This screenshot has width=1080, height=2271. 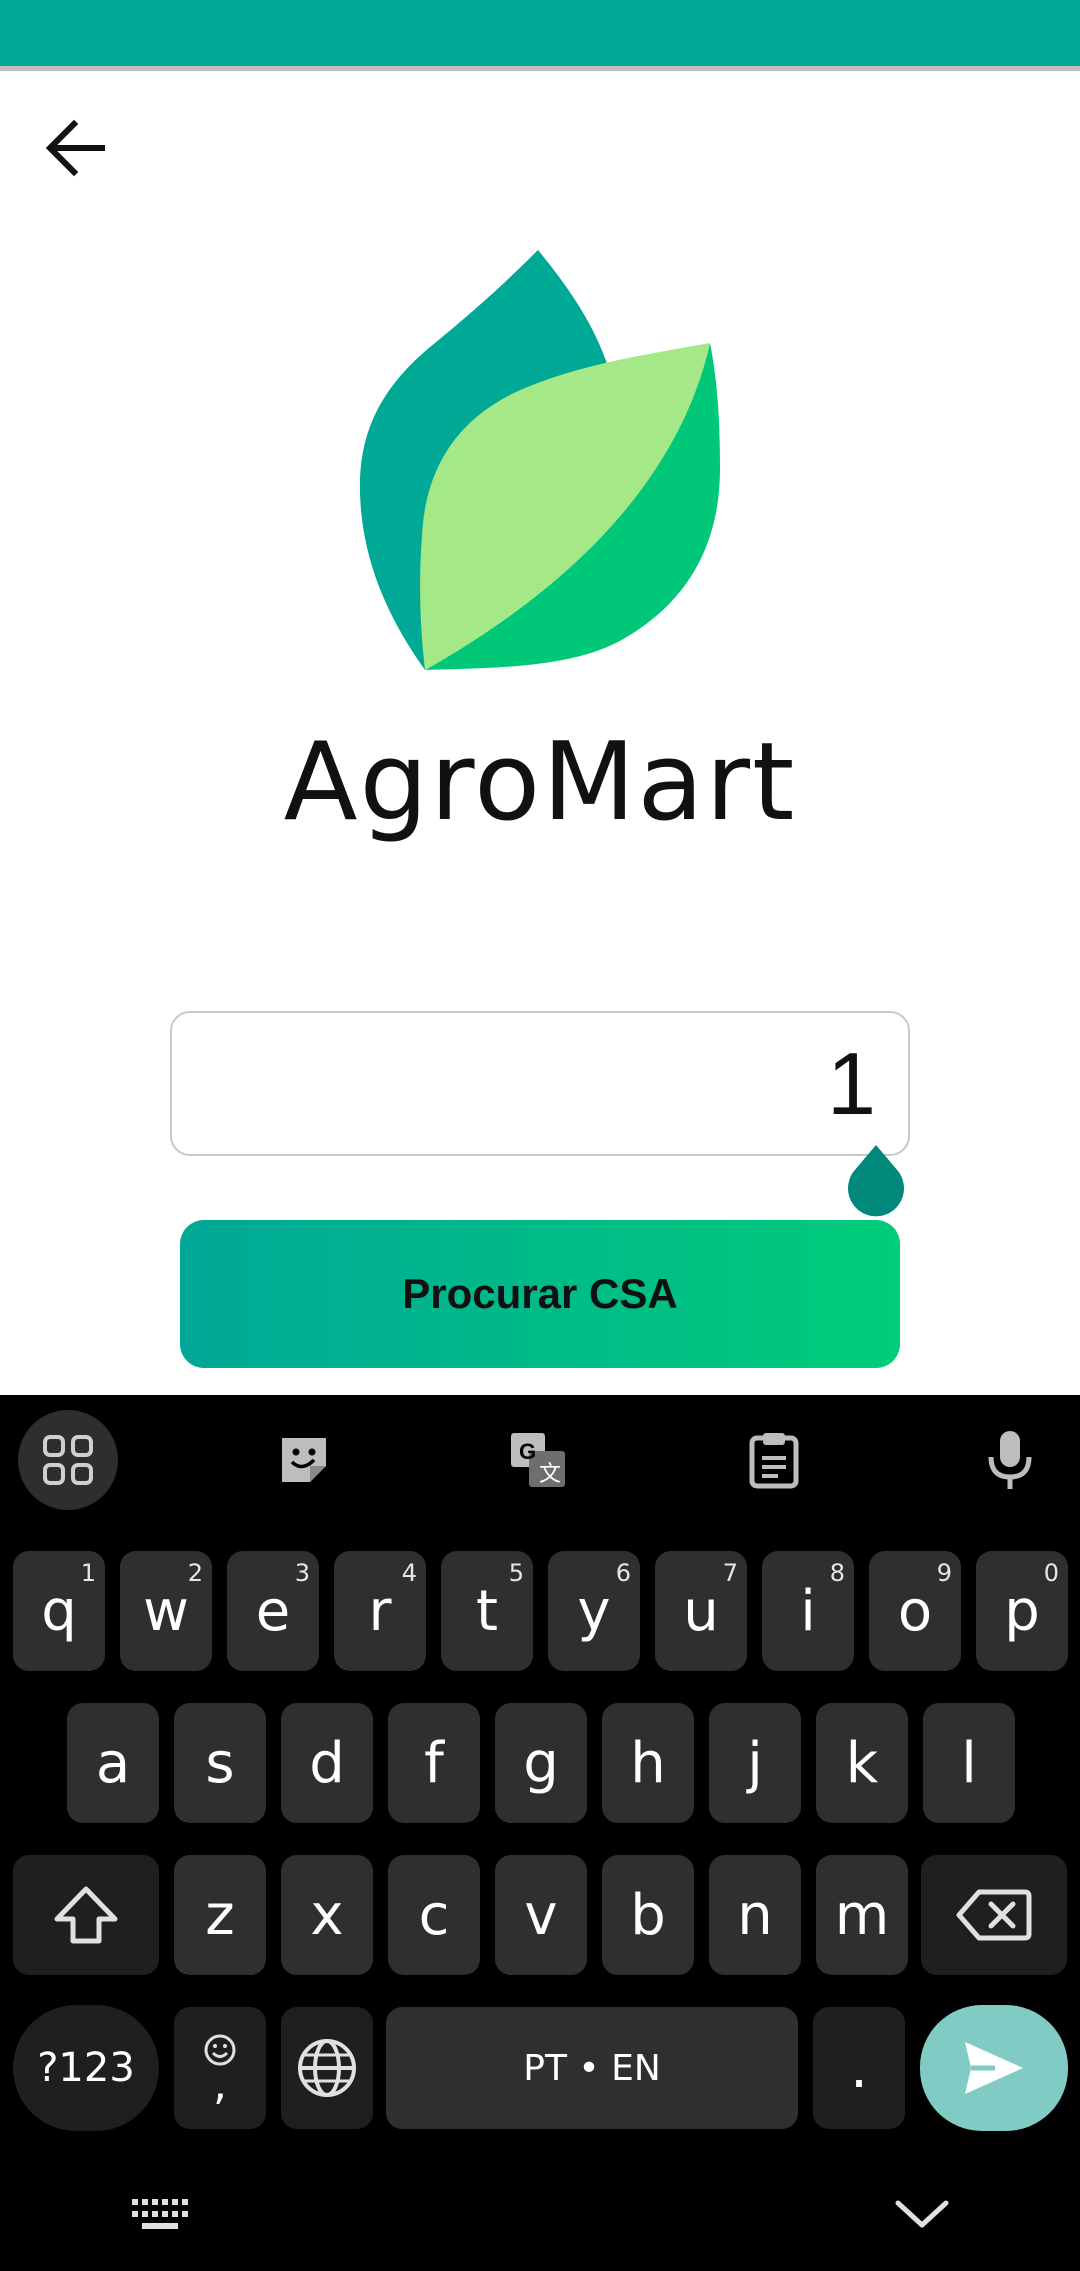 What do you see at coordinates (859, 2068) in the screenshot?
I see `period-key: .` at bounding box center [859, 2068].